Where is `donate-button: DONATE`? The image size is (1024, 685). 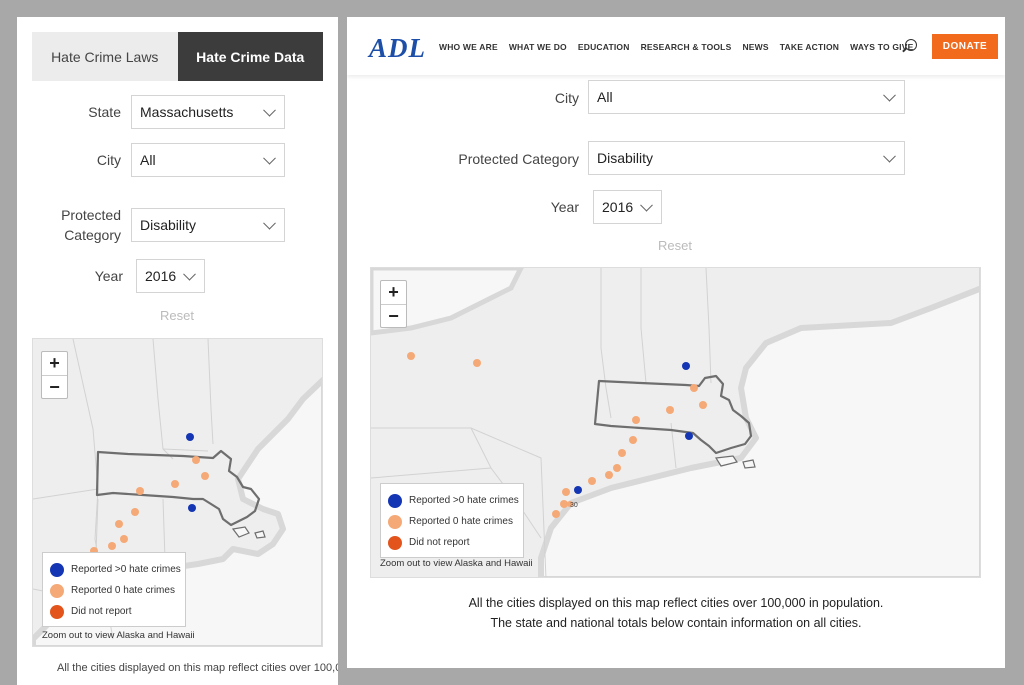
donate-button: DONATE is located at coordinates (965, 46).